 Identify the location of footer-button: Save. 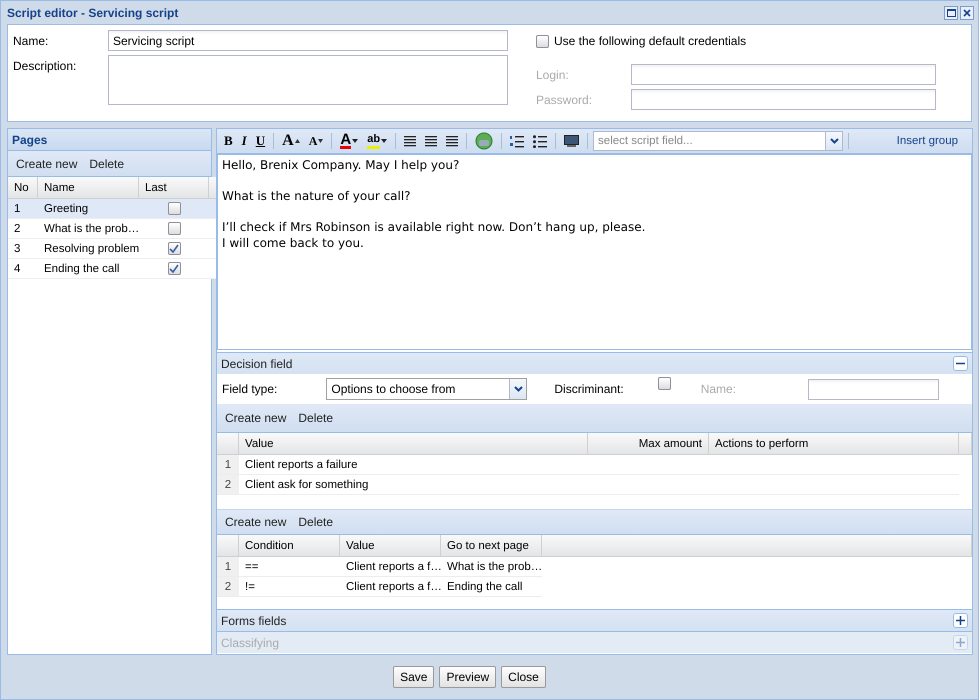
(413, 677).